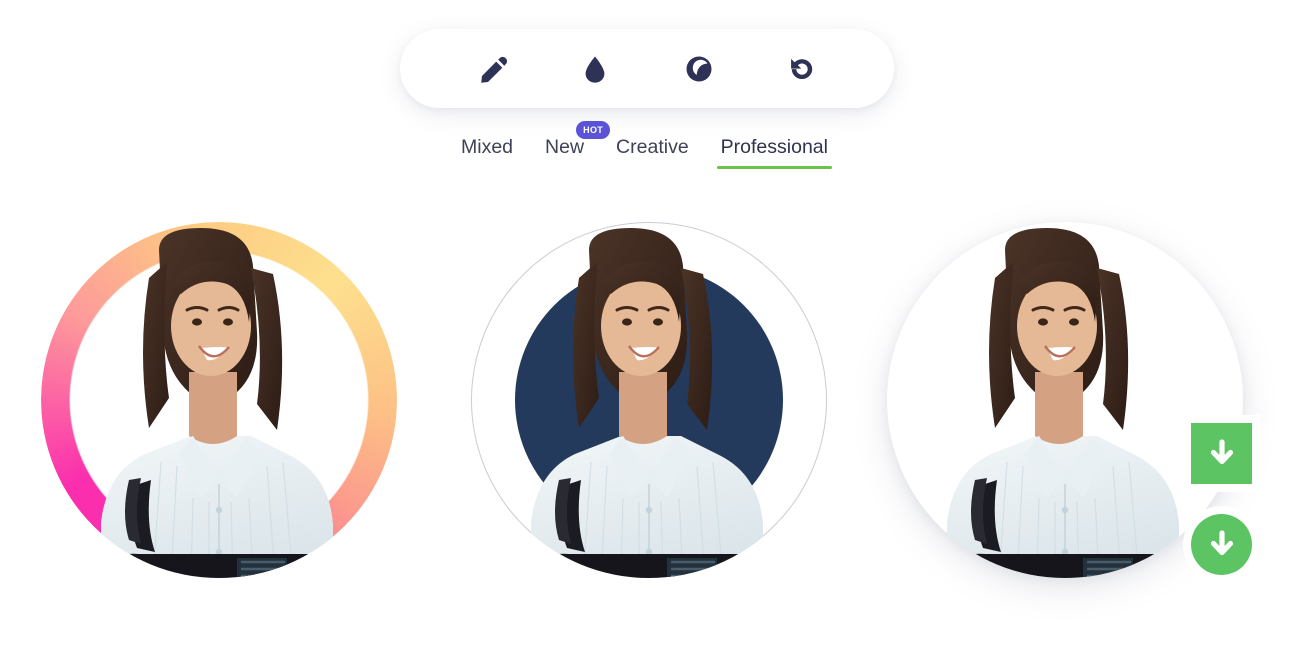 This screenshot has height=648, width=1289. I want to click on moon-contrast-icon, so click(699, 69).